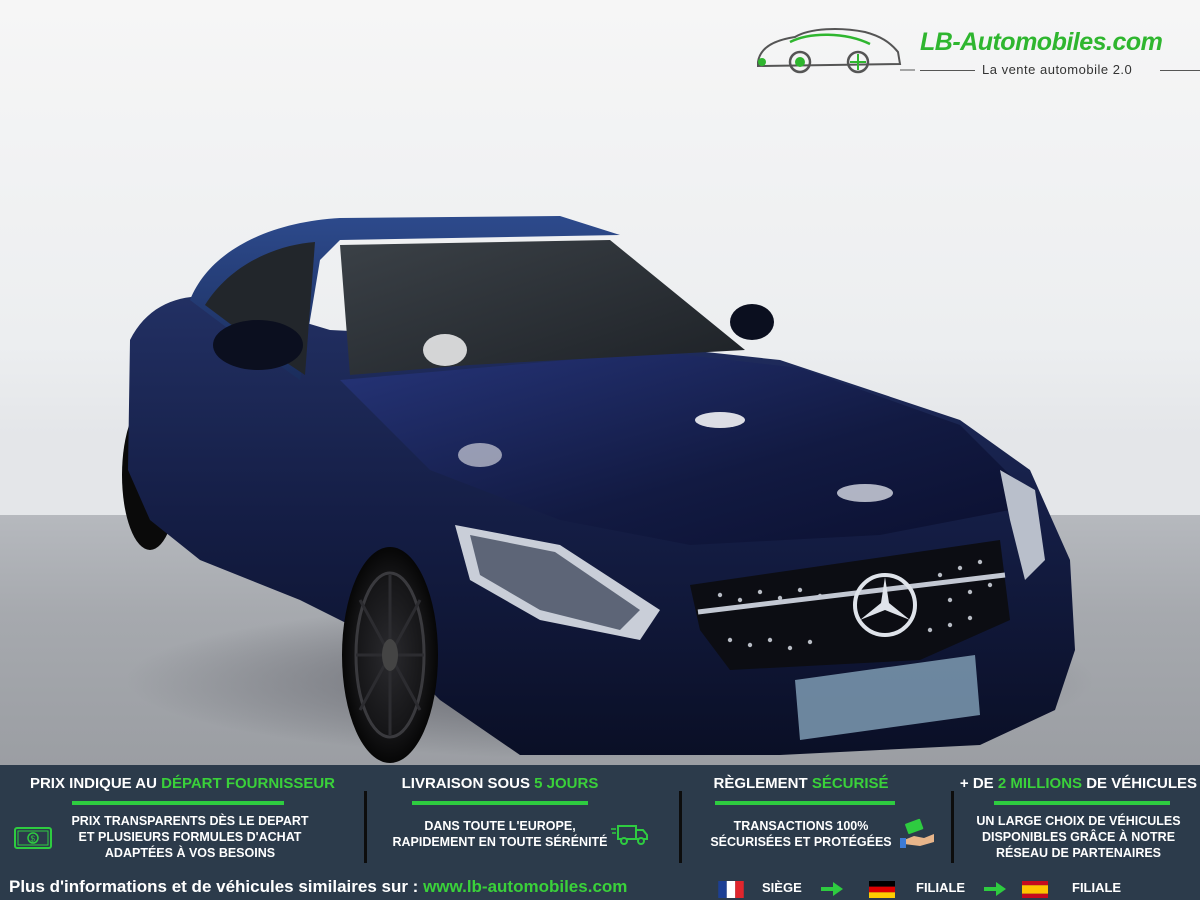  What do you see at coordinates (525, 886) in the screenshot?
I see `website-link: www.lb-automobiles.com` at bounding box center [525, 886].